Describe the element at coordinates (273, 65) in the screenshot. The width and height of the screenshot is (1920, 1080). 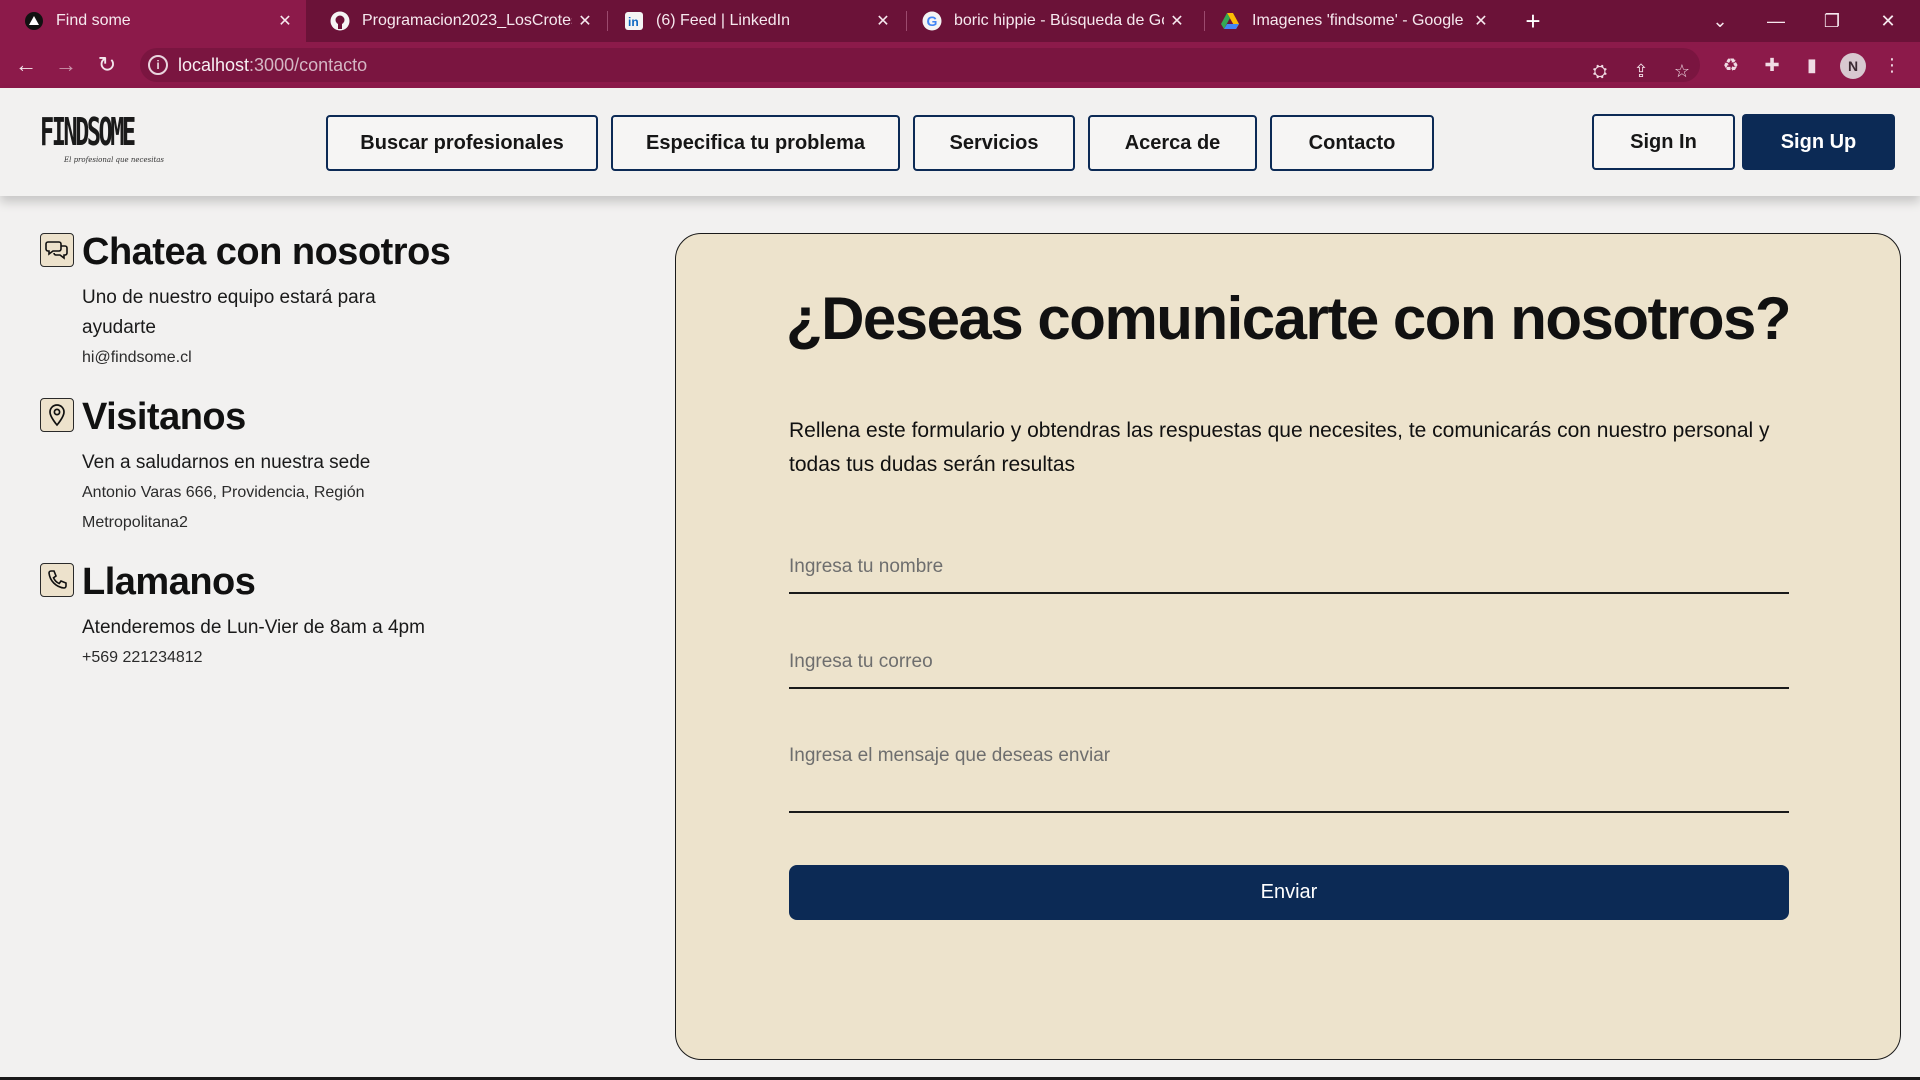
I see `address-url: localhost:3000/contacto` at that location.